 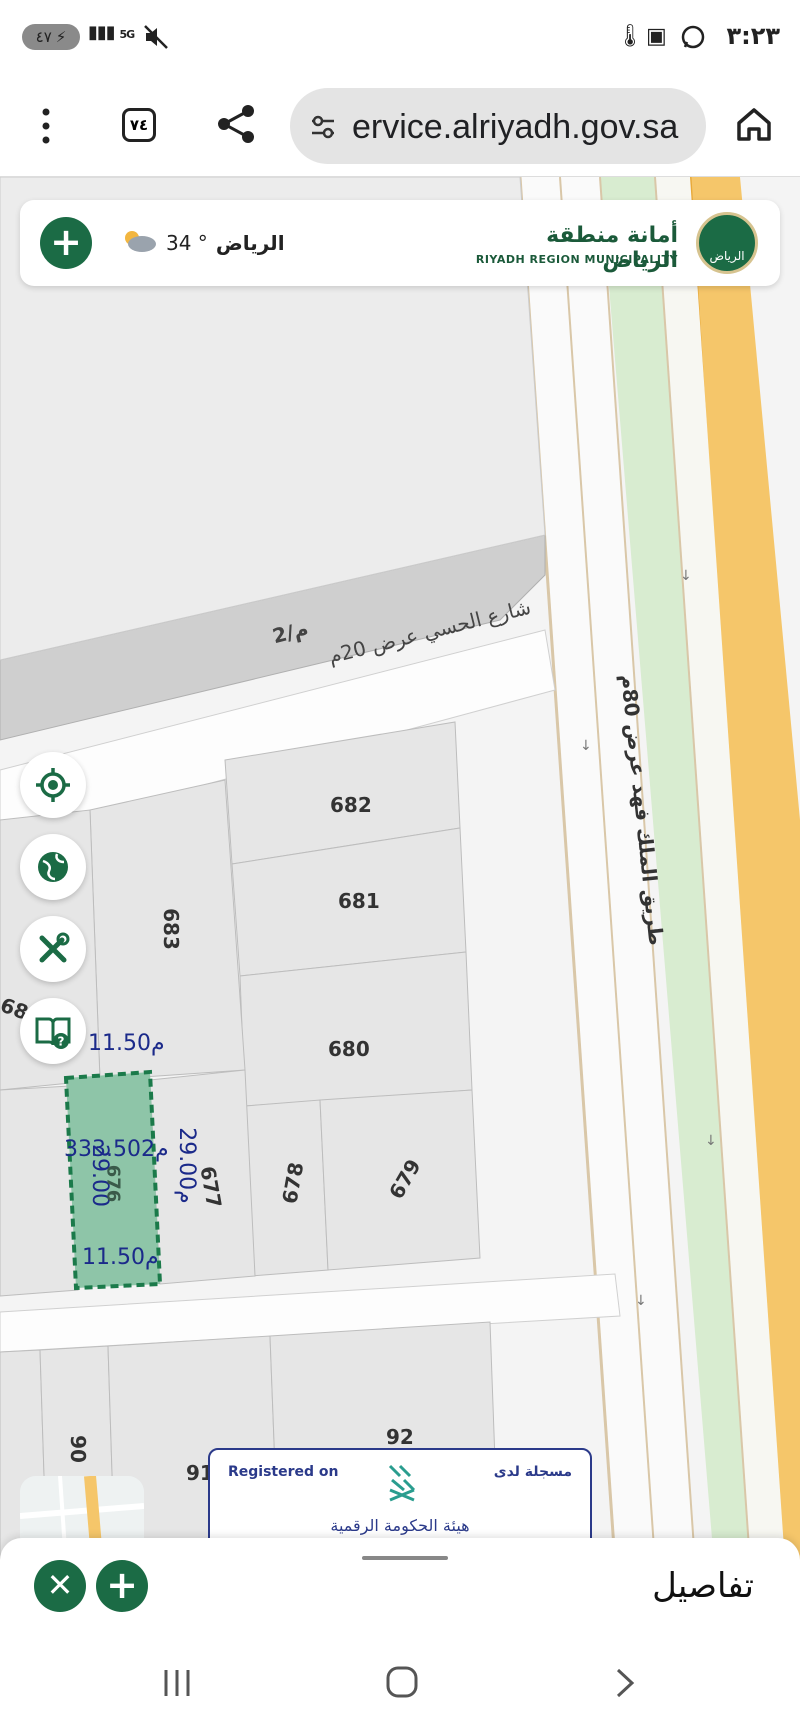 I want to click on locate-button, so click(x=53, y=785).